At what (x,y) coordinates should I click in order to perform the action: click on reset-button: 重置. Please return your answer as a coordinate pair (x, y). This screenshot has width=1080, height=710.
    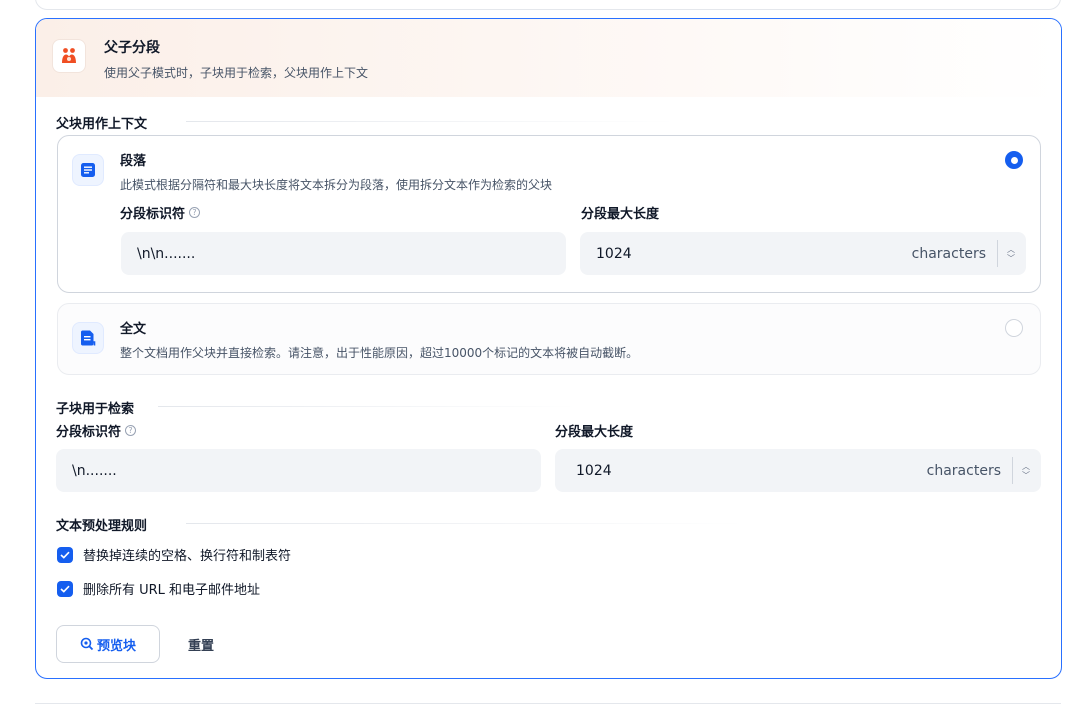
    Looking at the image, I should click on (201, 644).